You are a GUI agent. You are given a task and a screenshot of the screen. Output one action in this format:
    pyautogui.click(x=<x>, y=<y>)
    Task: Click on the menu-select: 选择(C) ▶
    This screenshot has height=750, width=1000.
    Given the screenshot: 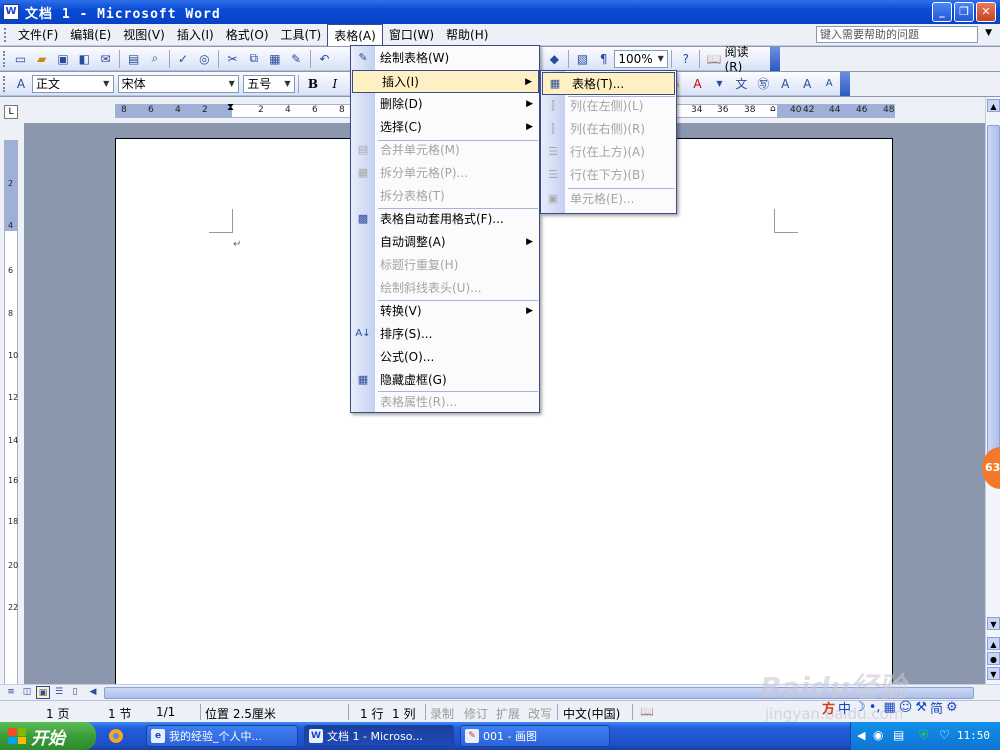 What is the action you would take?
    pyautogui.click(x=445, y=127)
    